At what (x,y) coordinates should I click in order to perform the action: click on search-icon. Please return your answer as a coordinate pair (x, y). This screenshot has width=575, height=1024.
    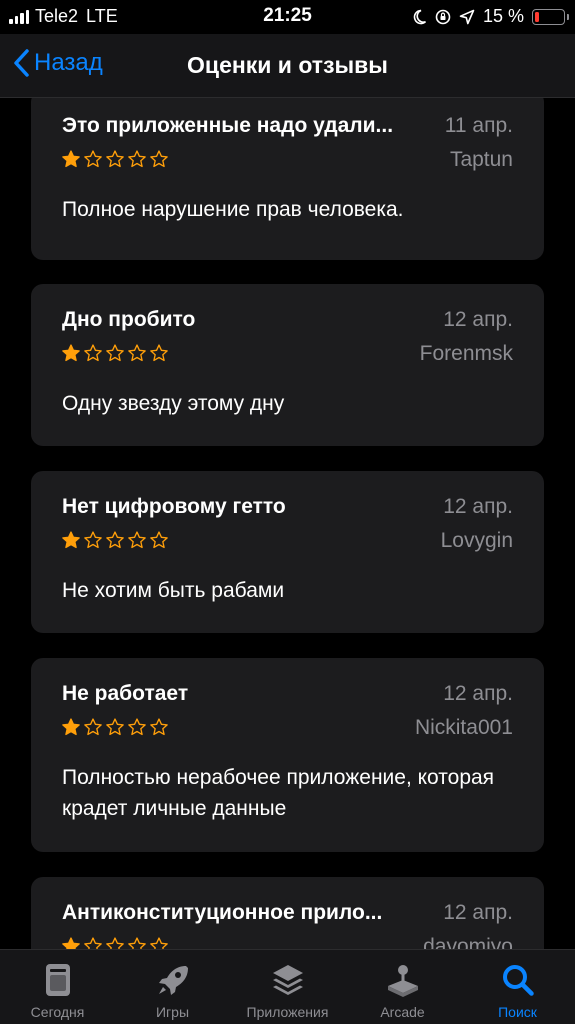
    Looking at the image, I should click on (518, 980).